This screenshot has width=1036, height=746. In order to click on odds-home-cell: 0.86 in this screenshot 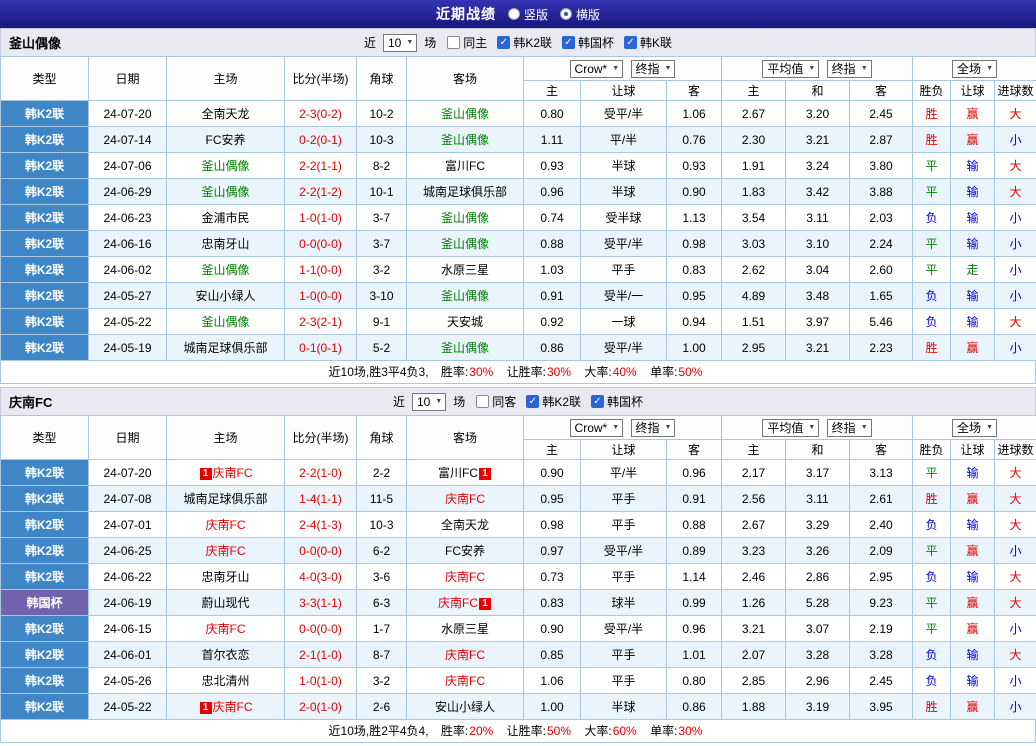, I will do `click(552, 348)`.